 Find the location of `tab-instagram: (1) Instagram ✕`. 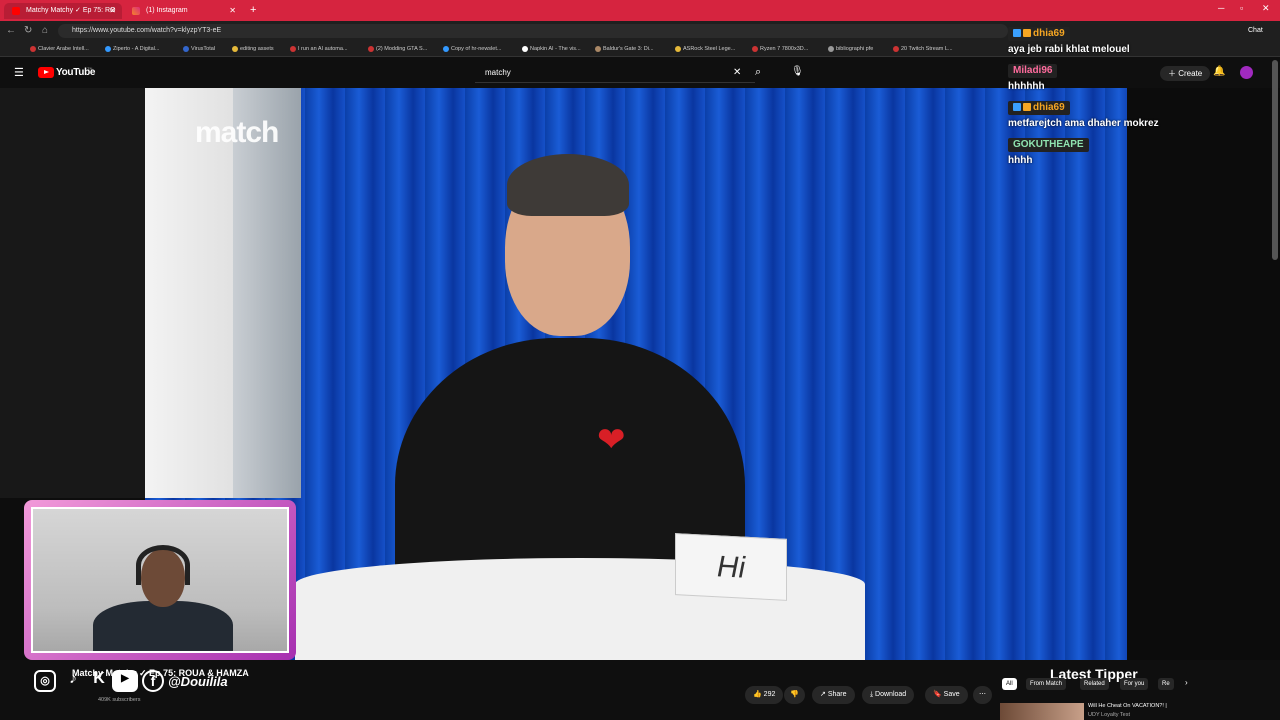

tab-instagram: (1) Instagram ✕ is located at coordinates (183, 11).